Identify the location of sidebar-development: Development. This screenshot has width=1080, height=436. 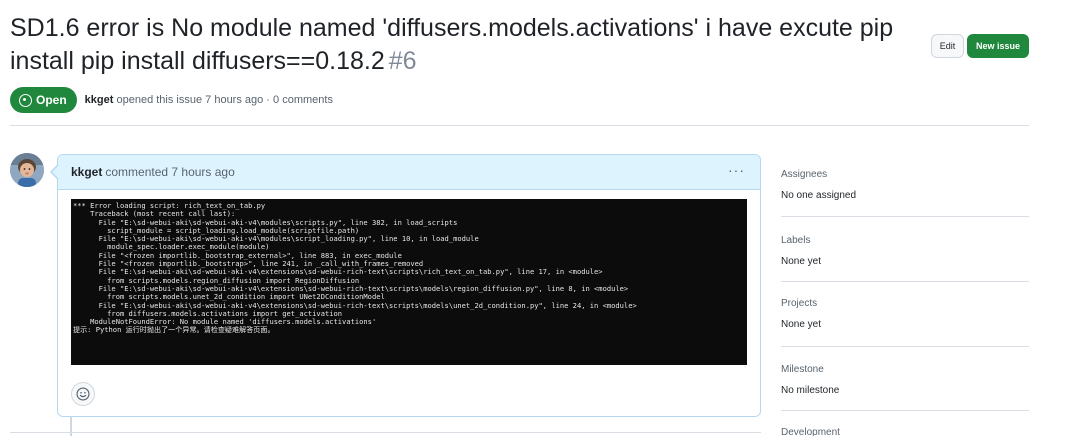
(810, 431).